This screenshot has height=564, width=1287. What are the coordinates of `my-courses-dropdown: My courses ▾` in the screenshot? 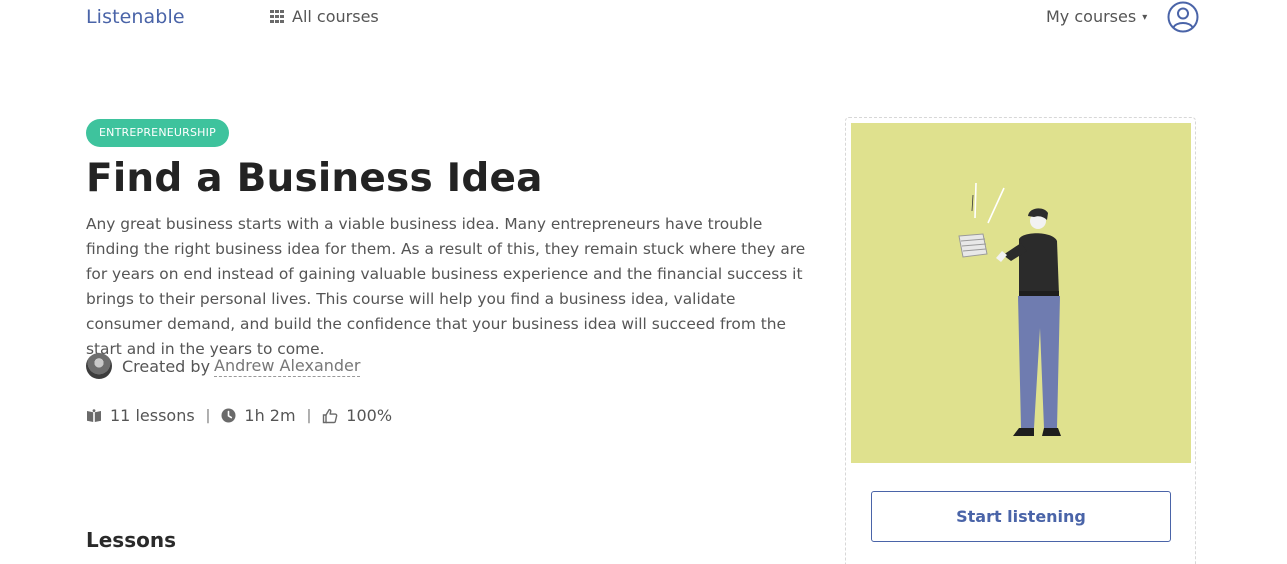 It's located at (1096, 16).